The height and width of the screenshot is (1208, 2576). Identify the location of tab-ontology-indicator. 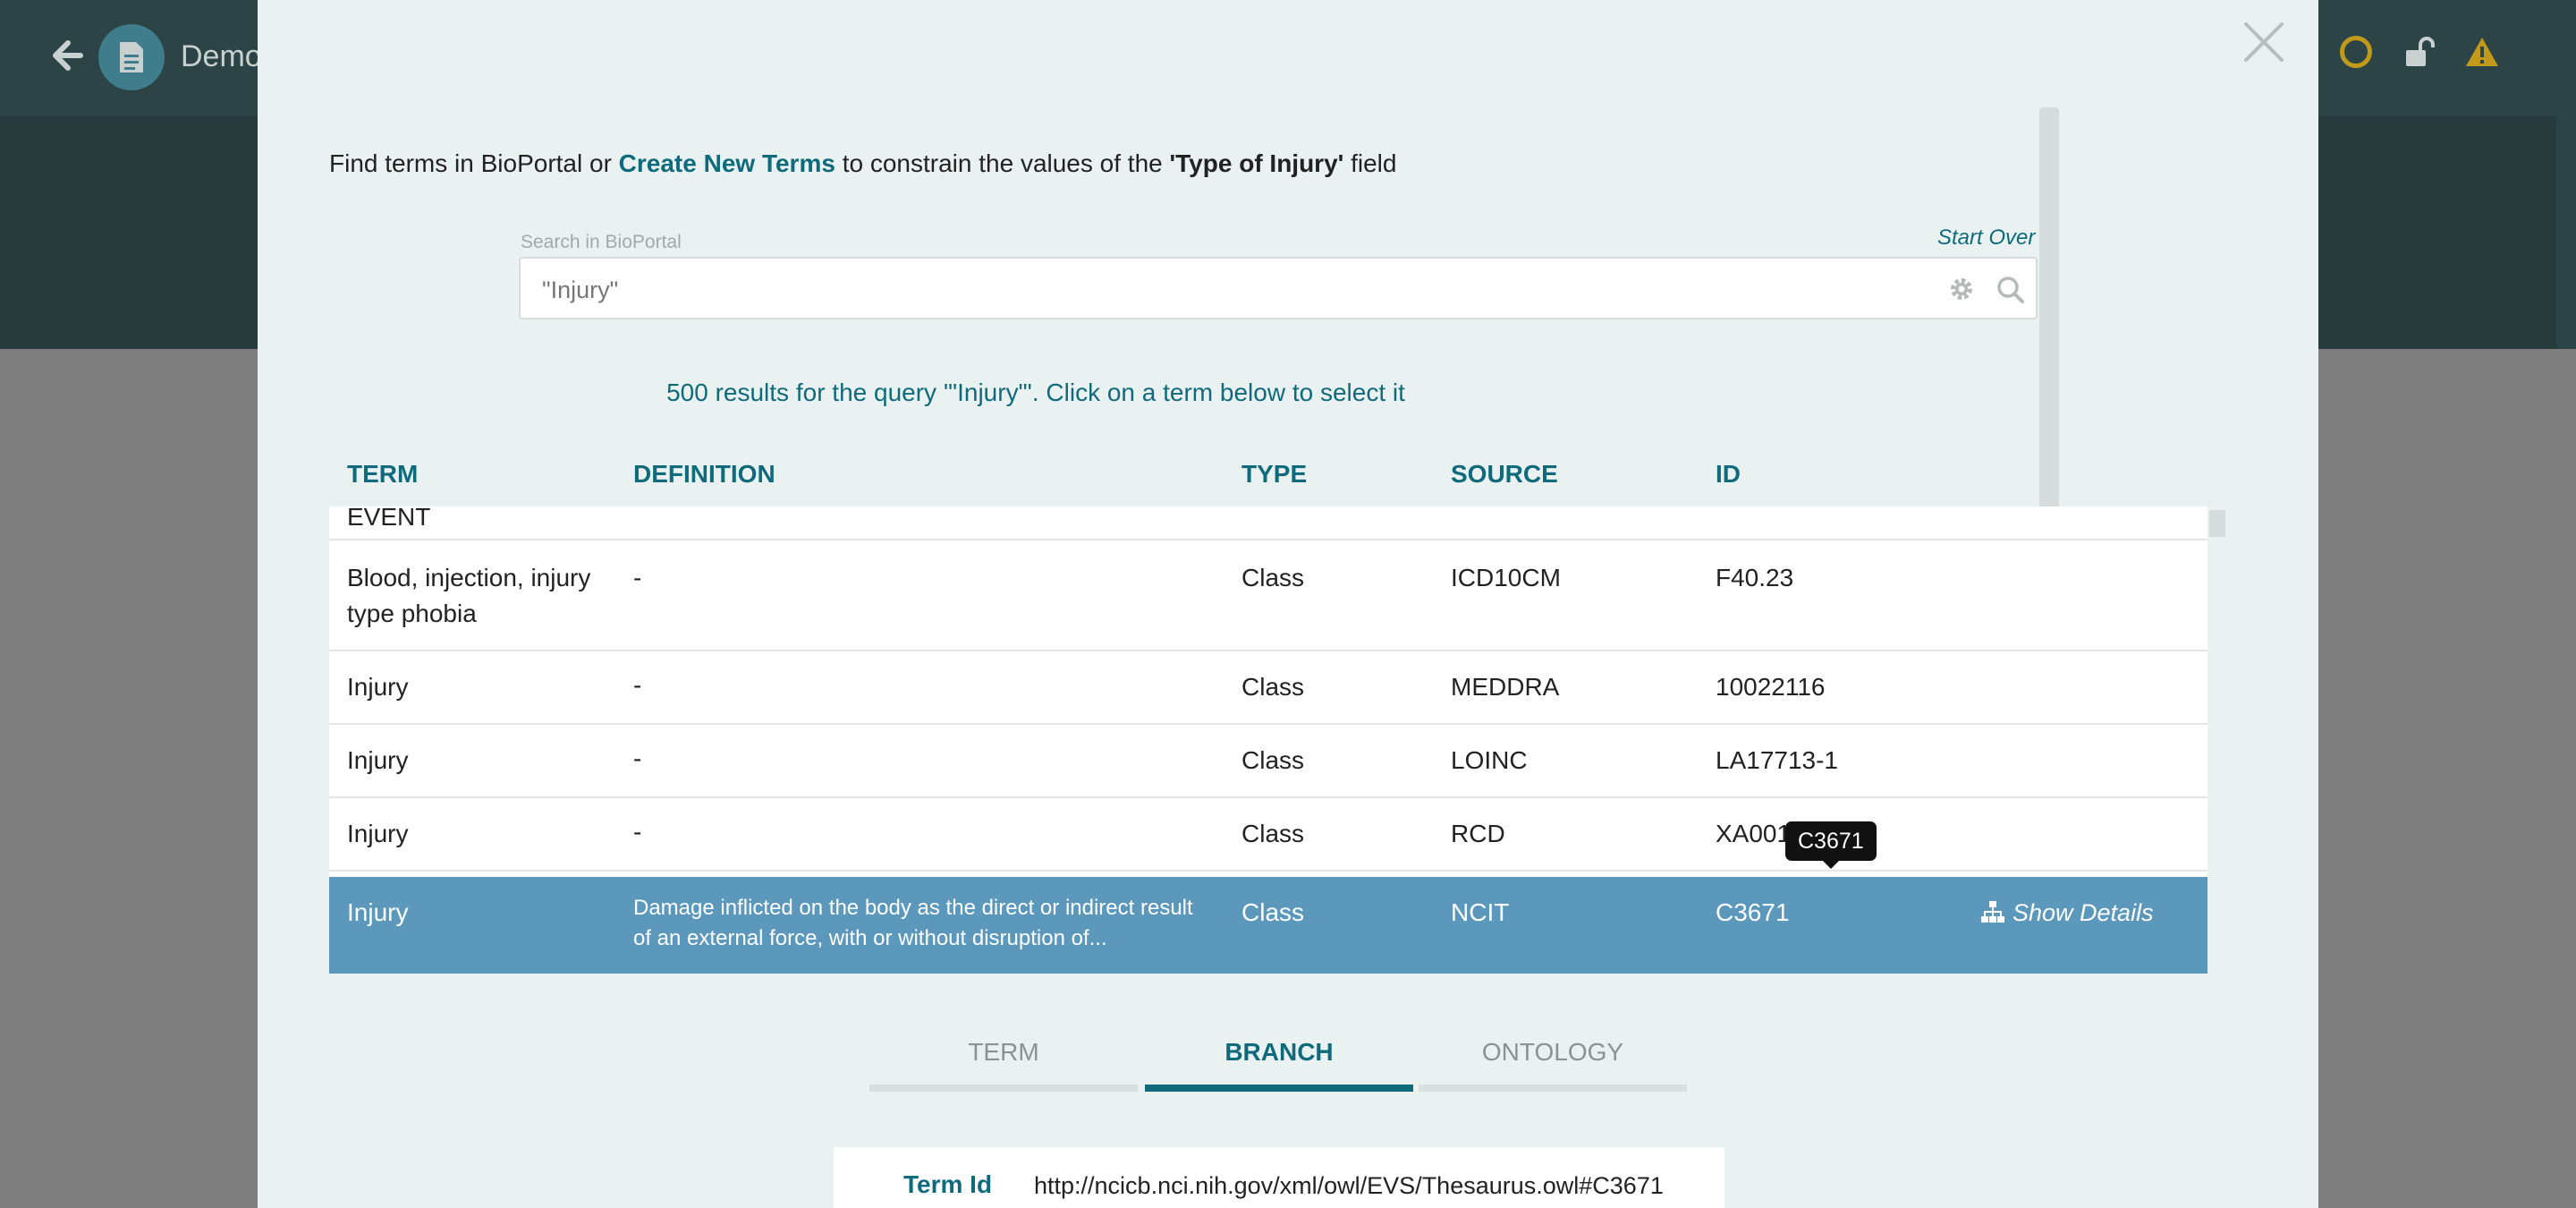
(1553, 1088).